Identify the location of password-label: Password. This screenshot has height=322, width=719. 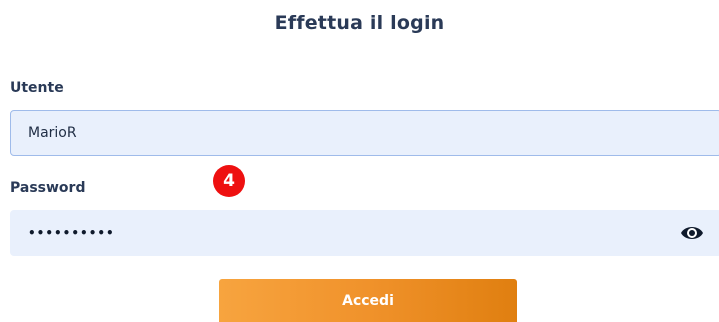
(48, 188).